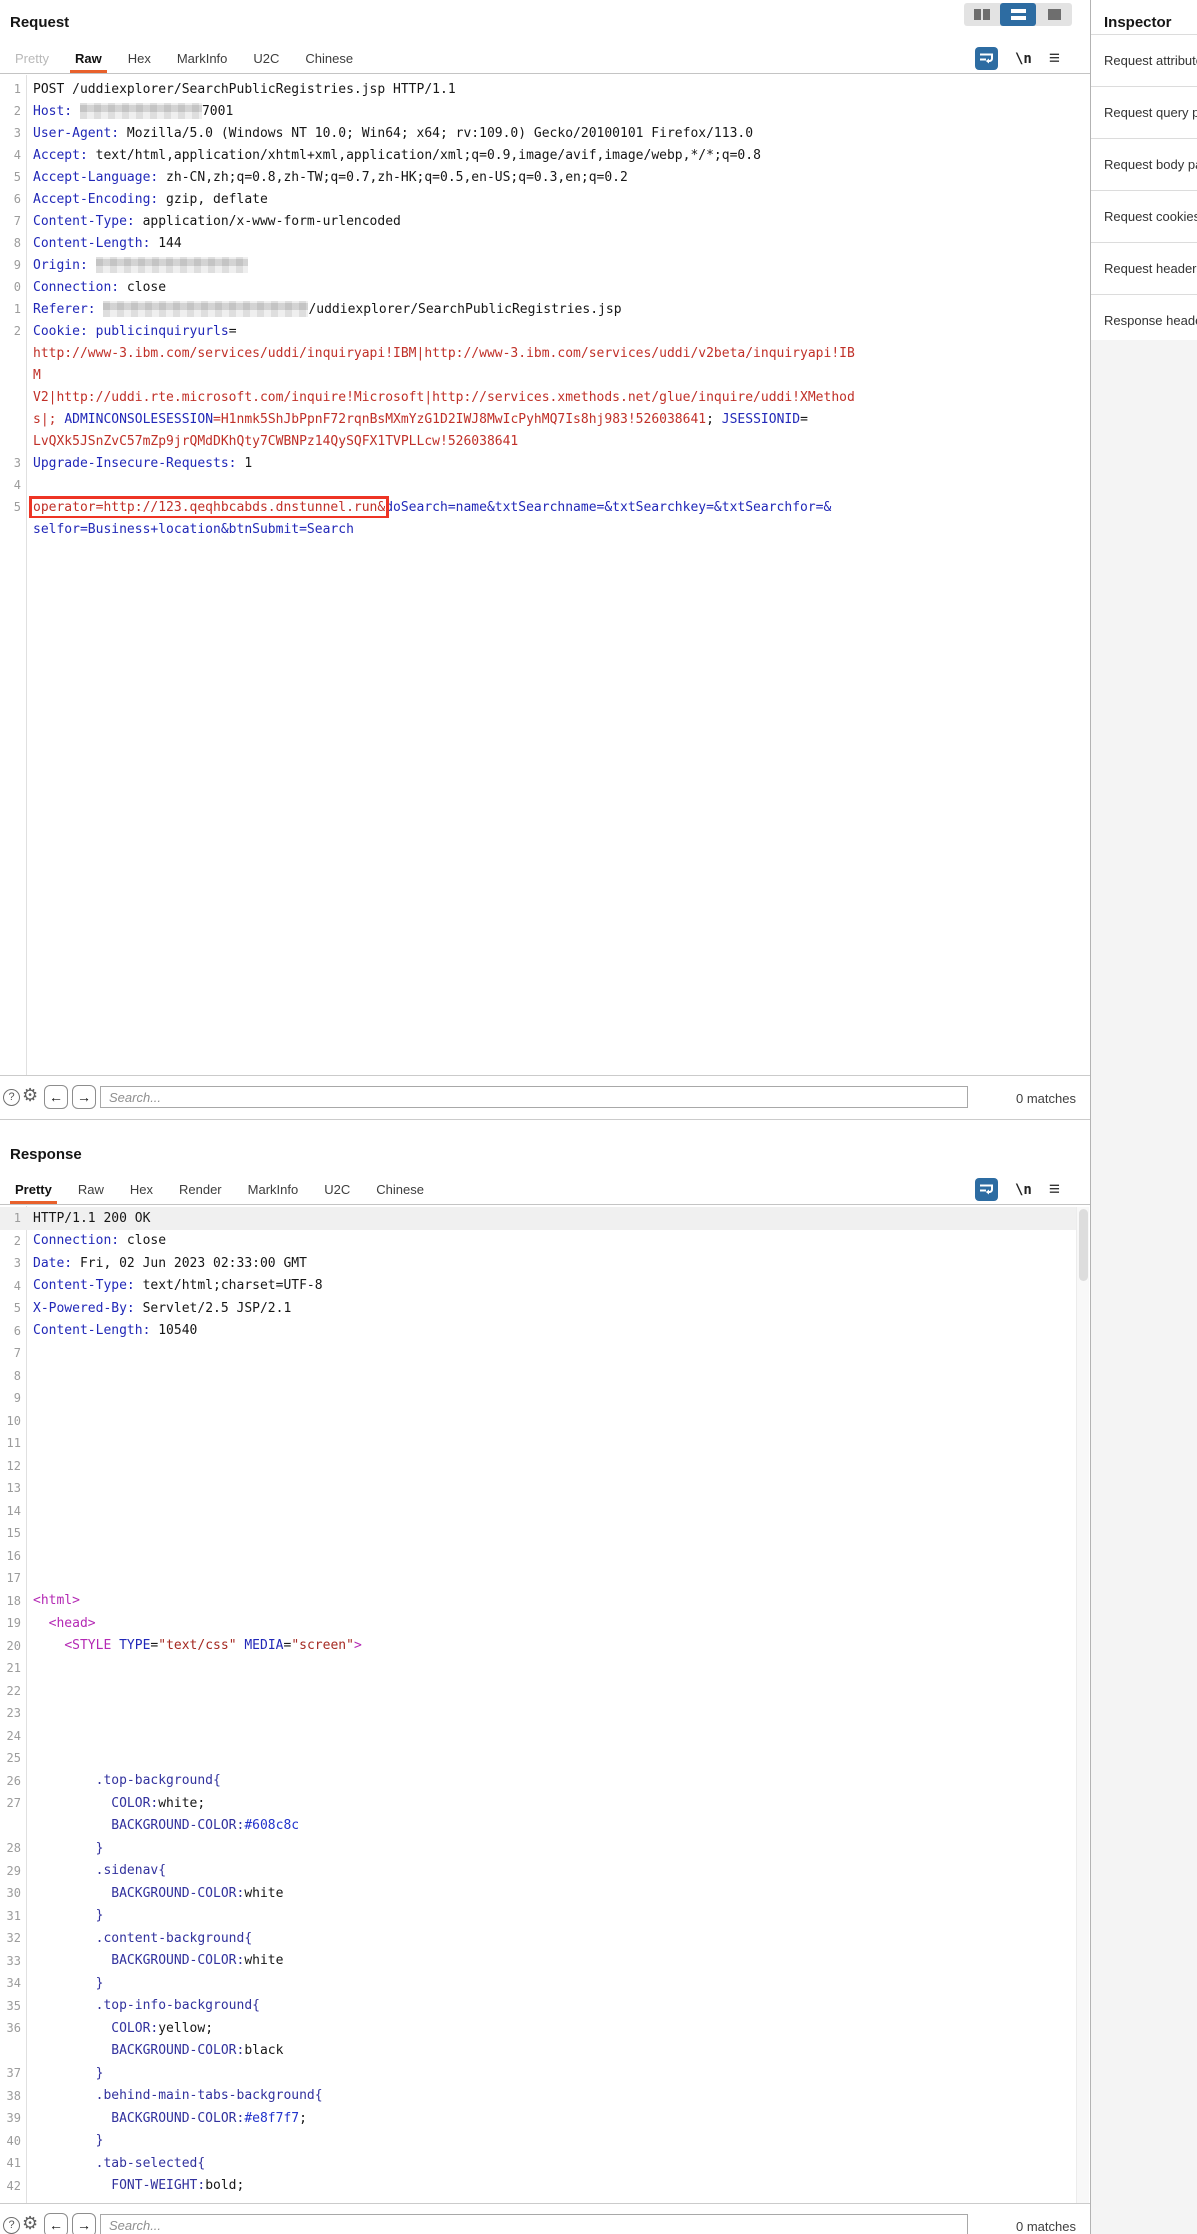 The image size is (1197, 2234). What do you see at coordinates (13, 2140) in the screenshot?
I see `line-number: 40` at bounding box center [13, 2140].